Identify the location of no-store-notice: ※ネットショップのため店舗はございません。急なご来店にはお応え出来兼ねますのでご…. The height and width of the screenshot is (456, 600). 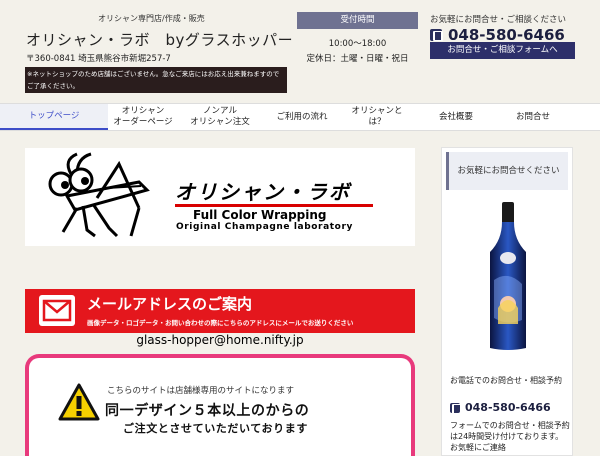
(156, 80).